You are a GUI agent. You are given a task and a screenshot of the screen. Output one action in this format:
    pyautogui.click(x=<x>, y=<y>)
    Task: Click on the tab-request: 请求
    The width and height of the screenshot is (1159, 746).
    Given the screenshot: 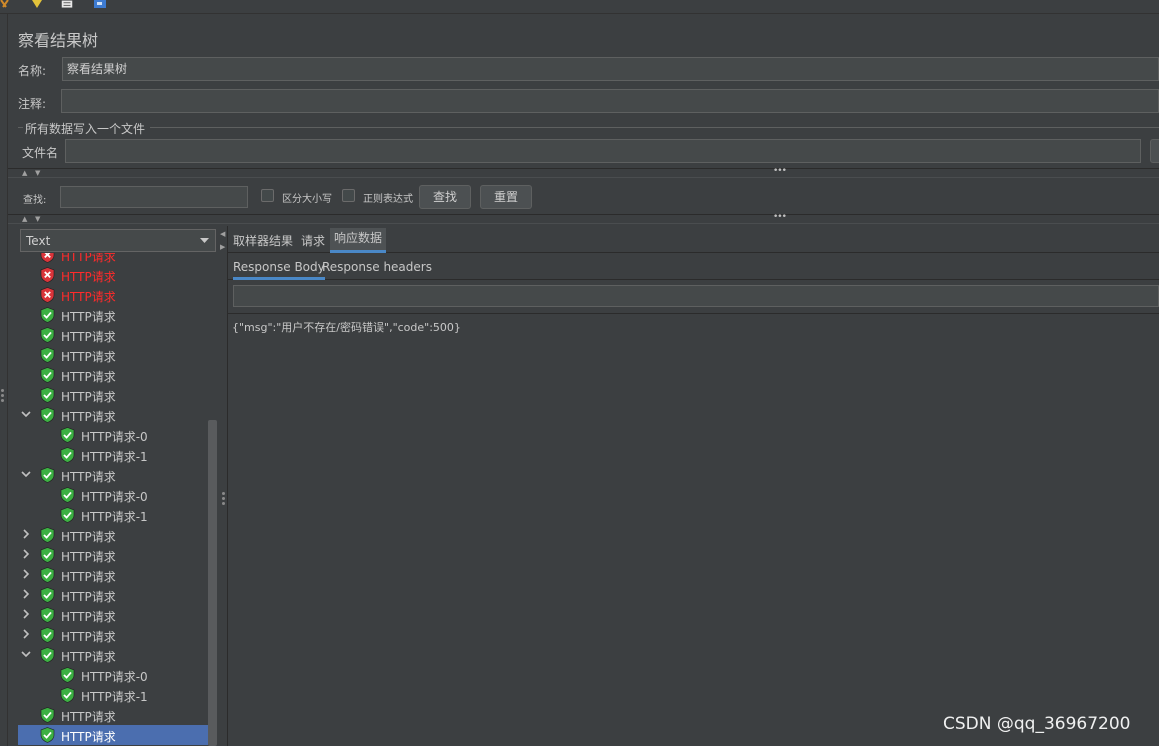 What is the action you would take?
    pyautogui.click(x=313, y=240)
    